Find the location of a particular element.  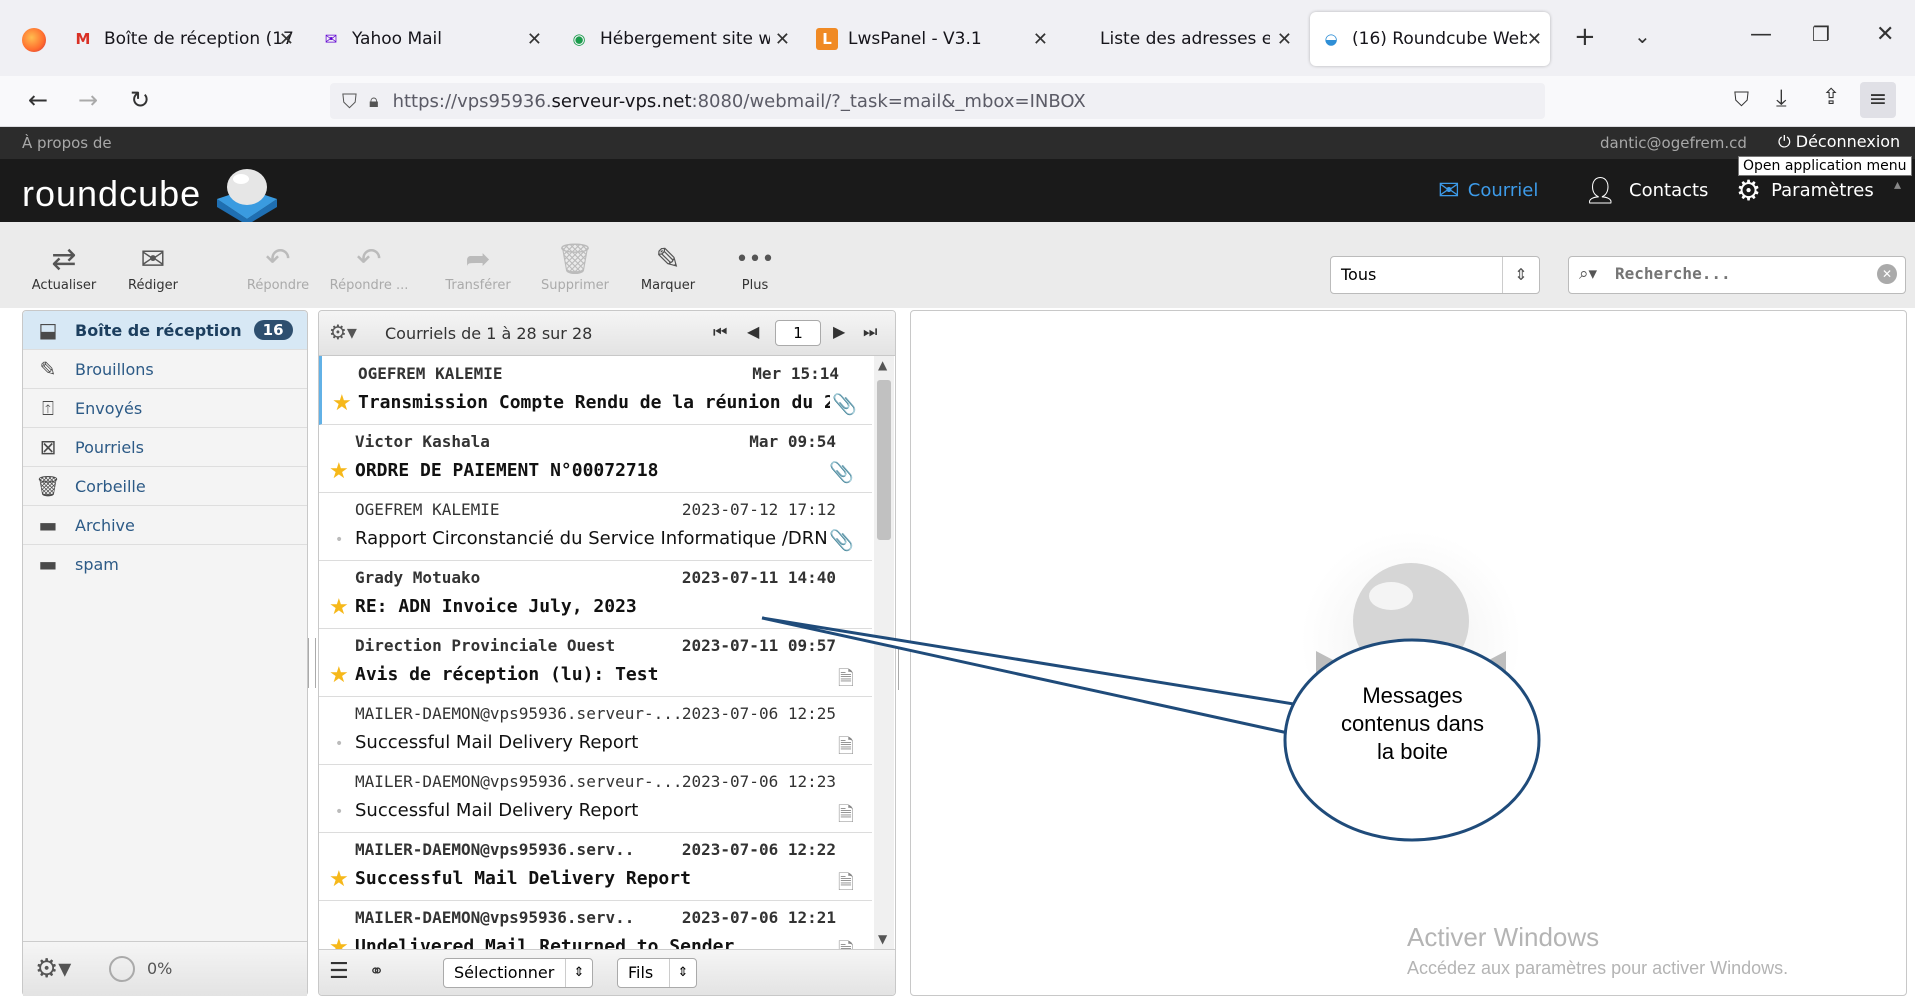

folder-spam: ▬ spam is located at coordinates (165, 564).